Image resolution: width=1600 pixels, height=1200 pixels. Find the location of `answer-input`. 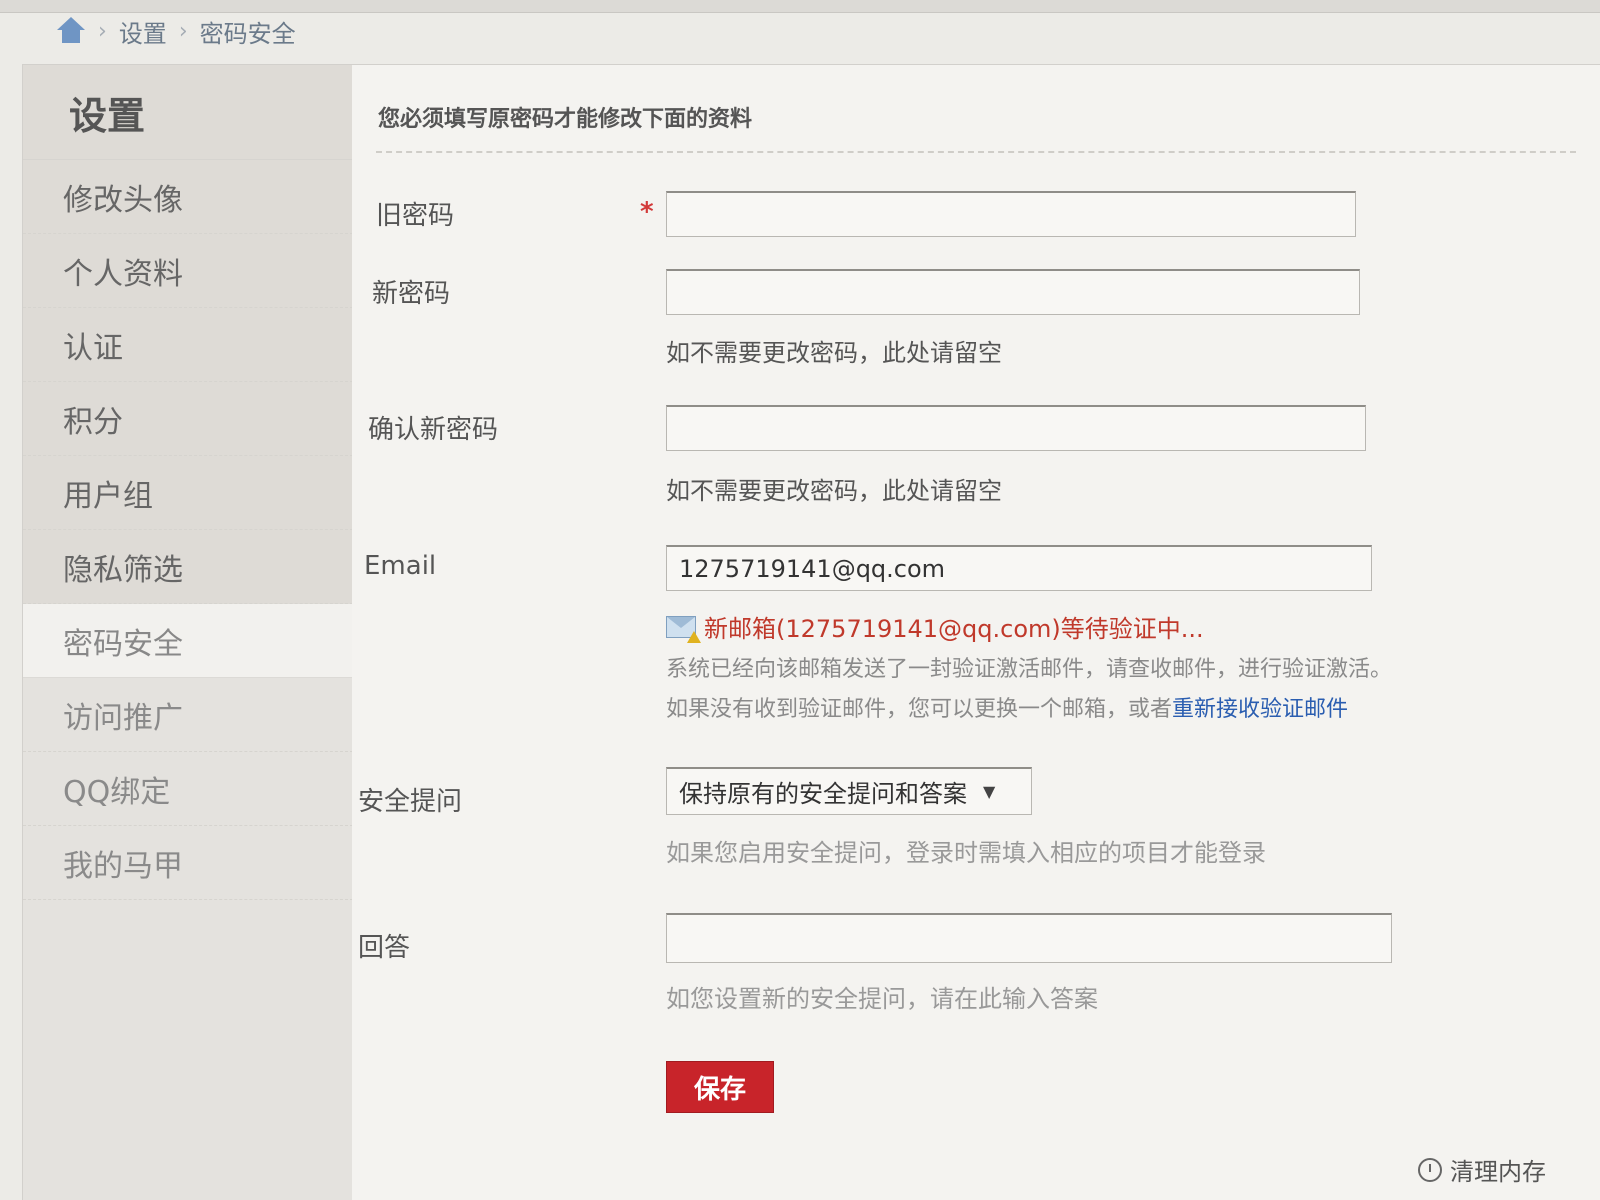

answer-input is located at coordinates (1029, 938).